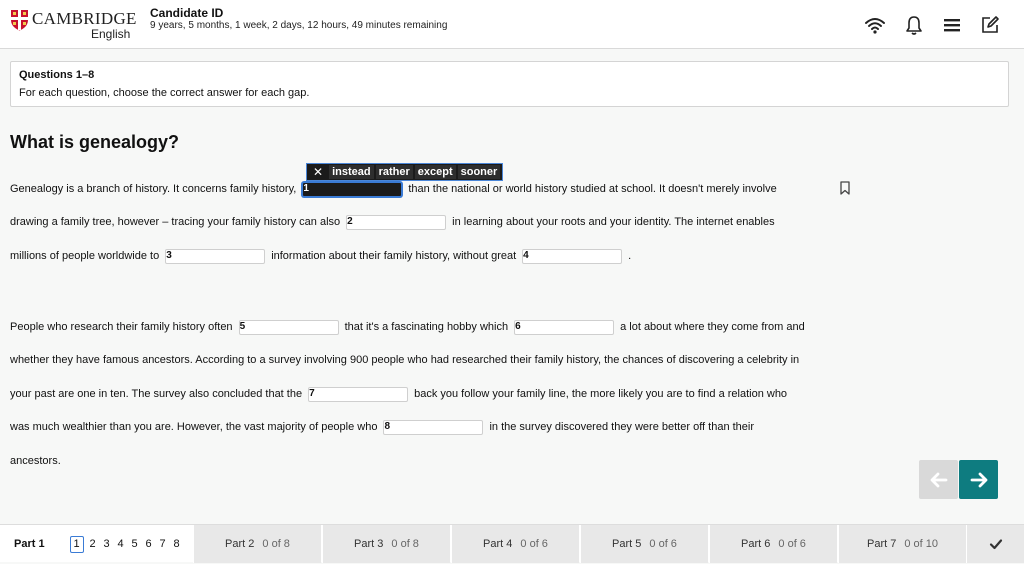 Image resolution: width=1024 pixels, height=564 pixels. What do you see at coordinates (952, 25) in the screenshot?
I see `menu-icon` at bounding box center [952, 25].